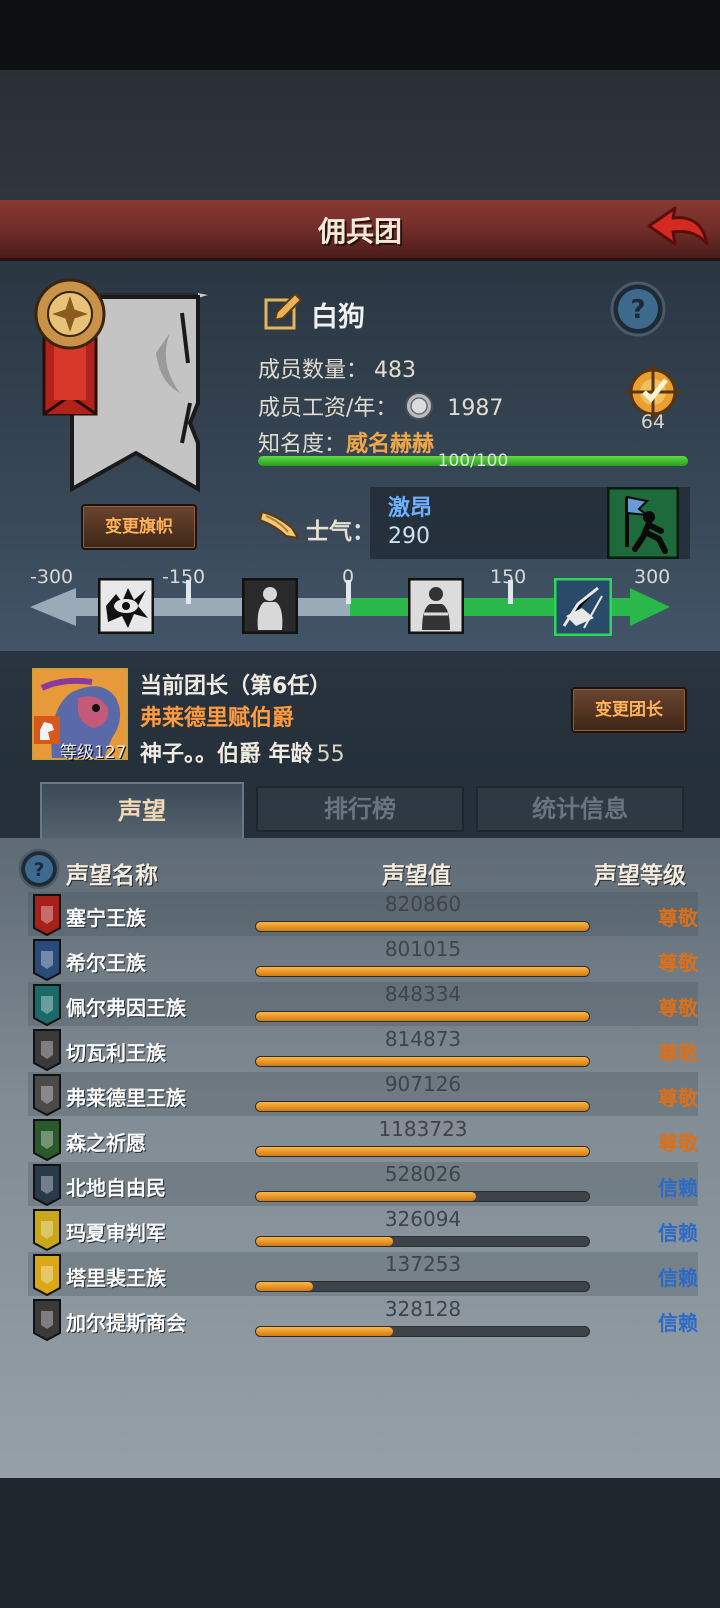 The width and height of the screenshot is (720, 1608). Describe the element at coordinates (423, 1309) in the screenshot. I see `reputation-value: 328128` at that location.